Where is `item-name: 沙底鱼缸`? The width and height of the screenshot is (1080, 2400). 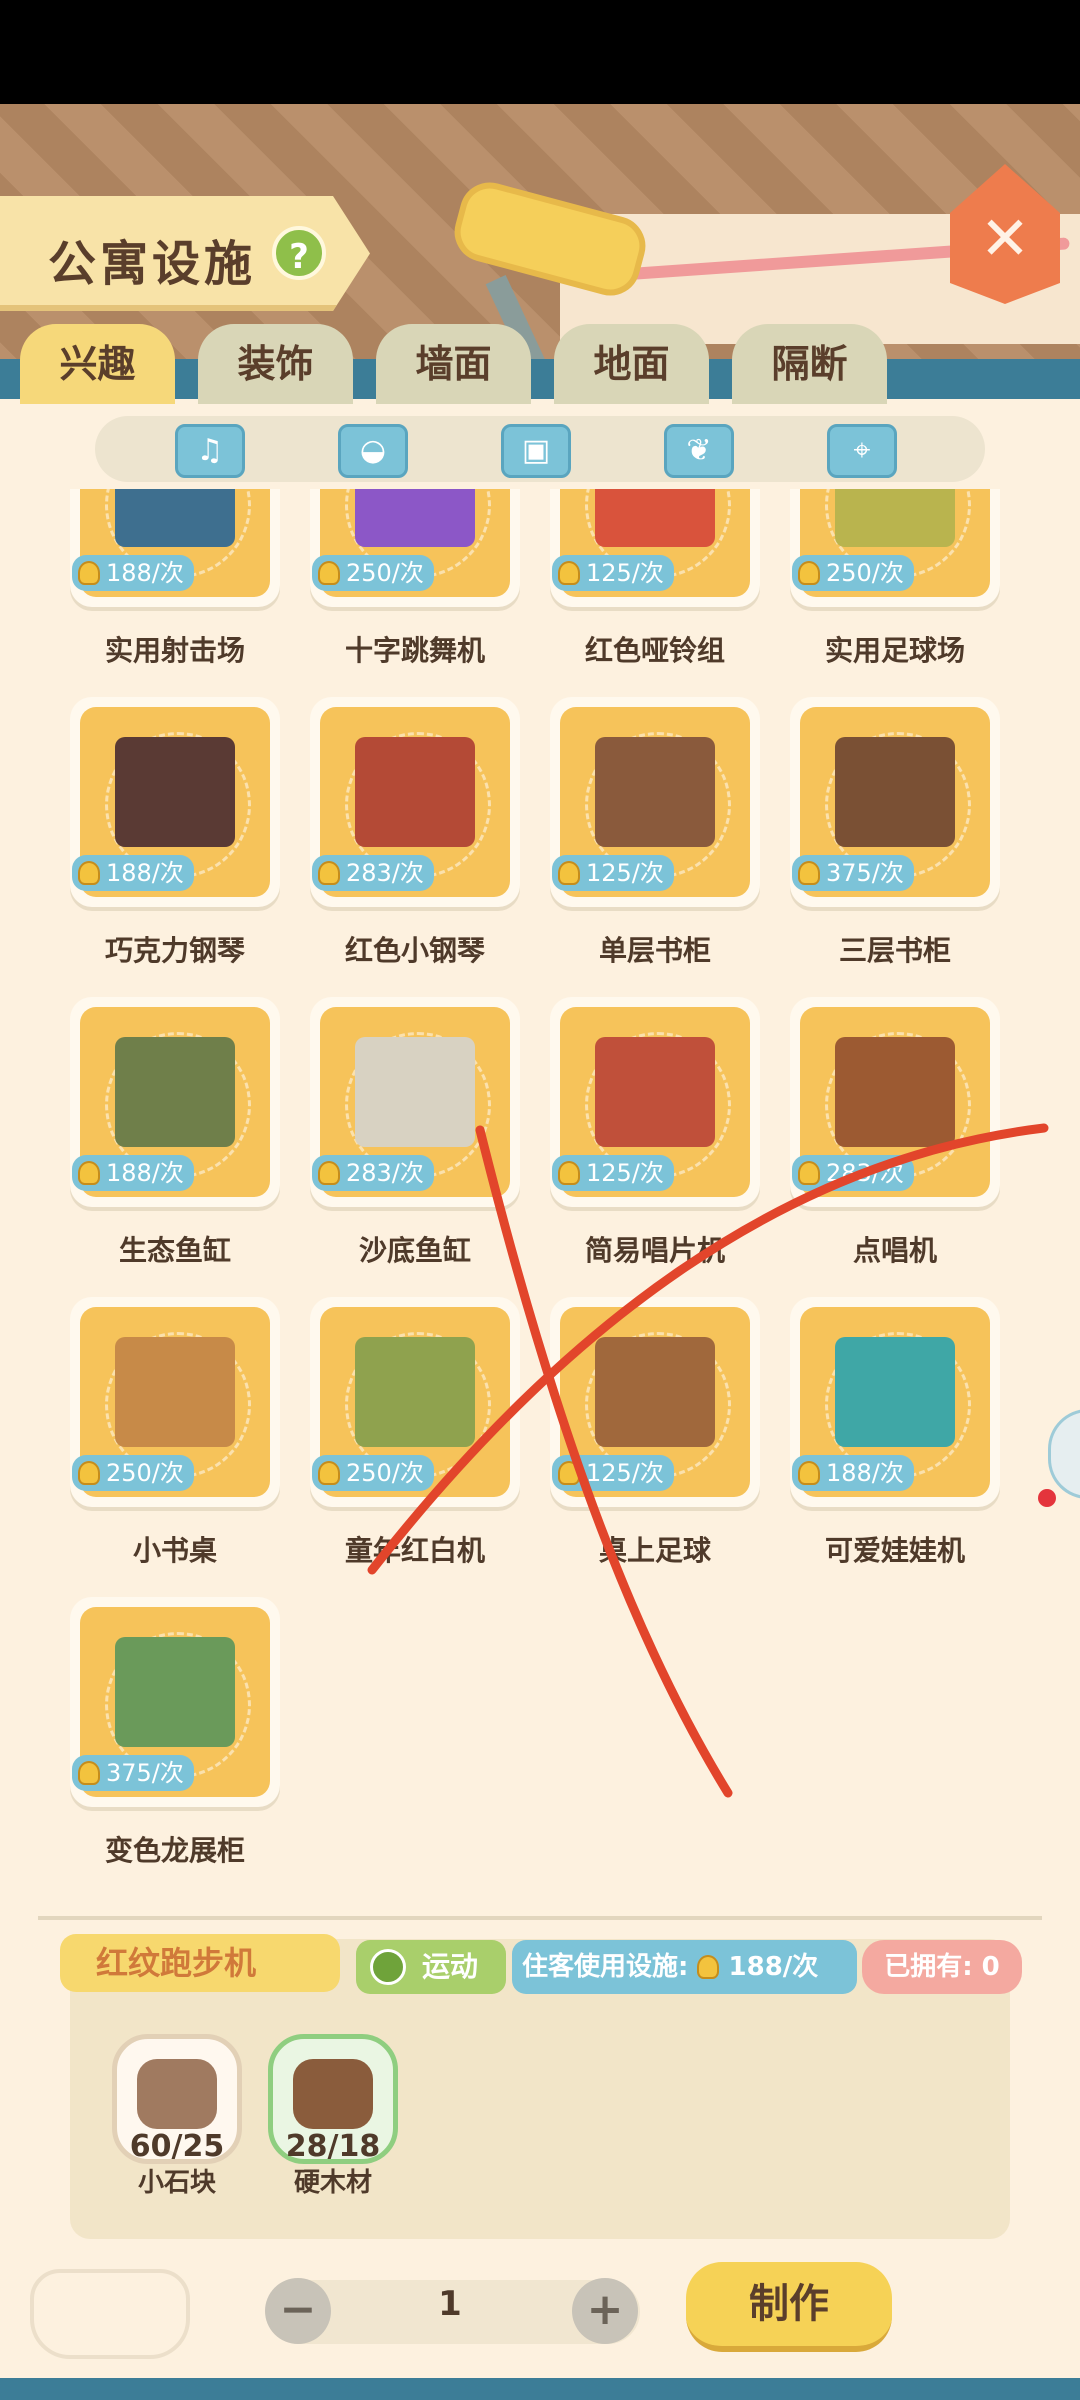
item-name: 沙底鱼缸 is located at coordinates (414, 1250).